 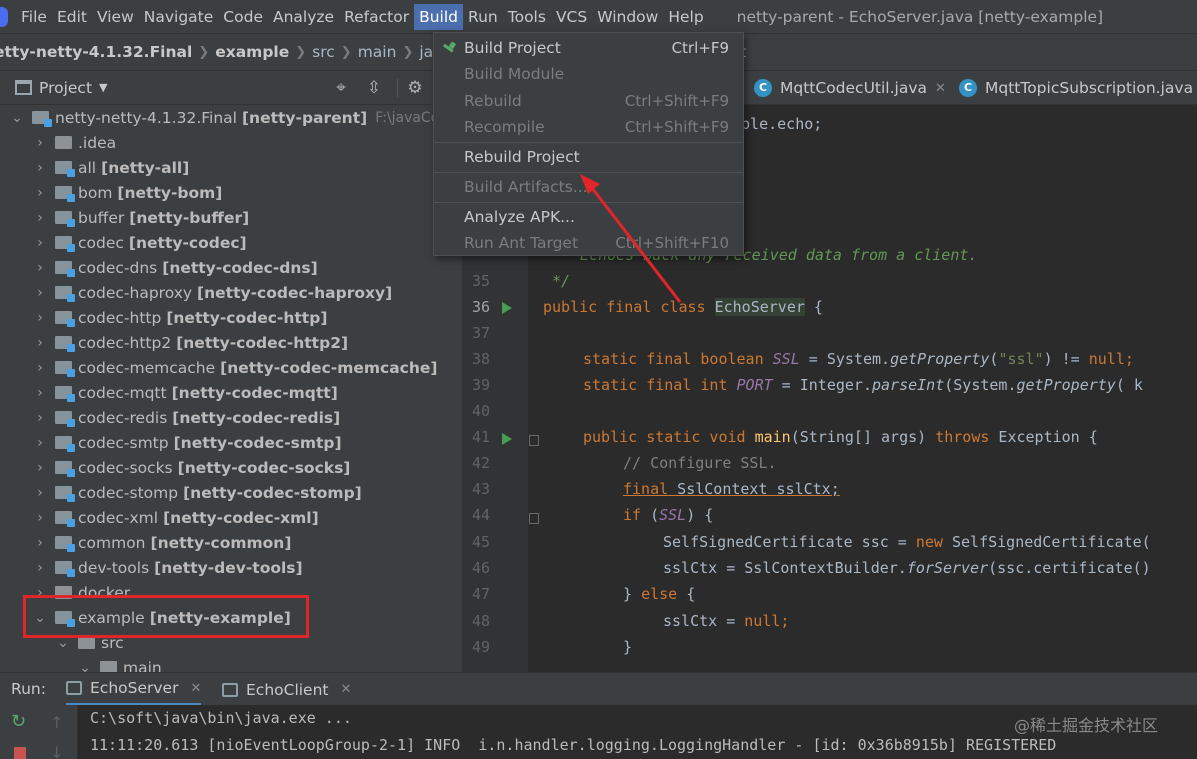 I want to click on tab-mqtt-topic-subscription: C MqttTopicSubscription.java, so click(x=1076, y=88).